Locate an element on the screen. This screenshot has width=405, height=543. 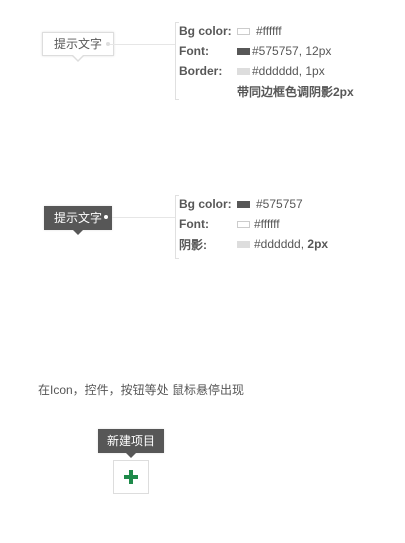
light-tooltip-label: 提示文字 is located at coordinates (77, 44).